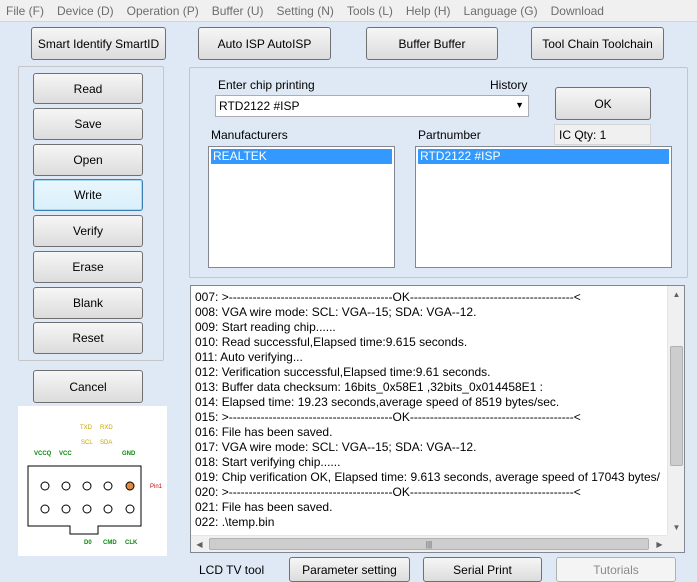 This screenshot has width=697, height=582. What do you see at coordinates (88, 124) in the screenshot?
I see `save-button: Save` at bounding box center [88, 124].